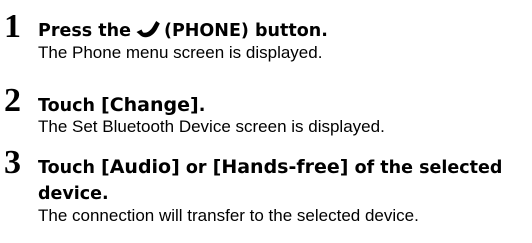 The image size is (532, 243). I want to click on step-title-prefix: Press the, so click(84, 31).